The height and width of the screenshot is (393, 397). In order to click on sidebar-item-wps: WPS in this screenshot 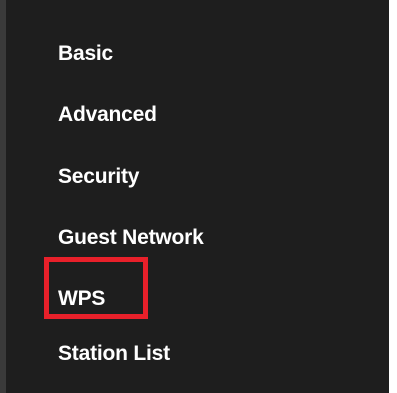, I will do `click(81, 299)`.